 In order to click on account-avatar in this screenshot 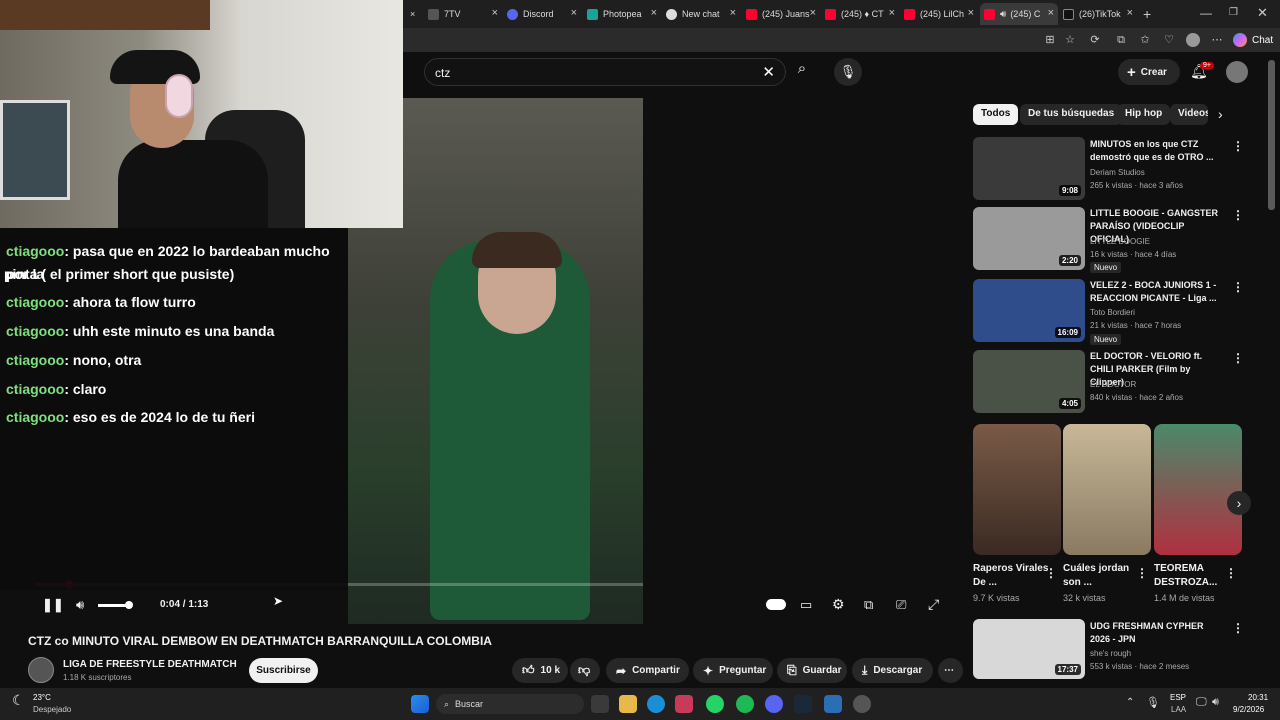, I will do `click(1237, 72)`.